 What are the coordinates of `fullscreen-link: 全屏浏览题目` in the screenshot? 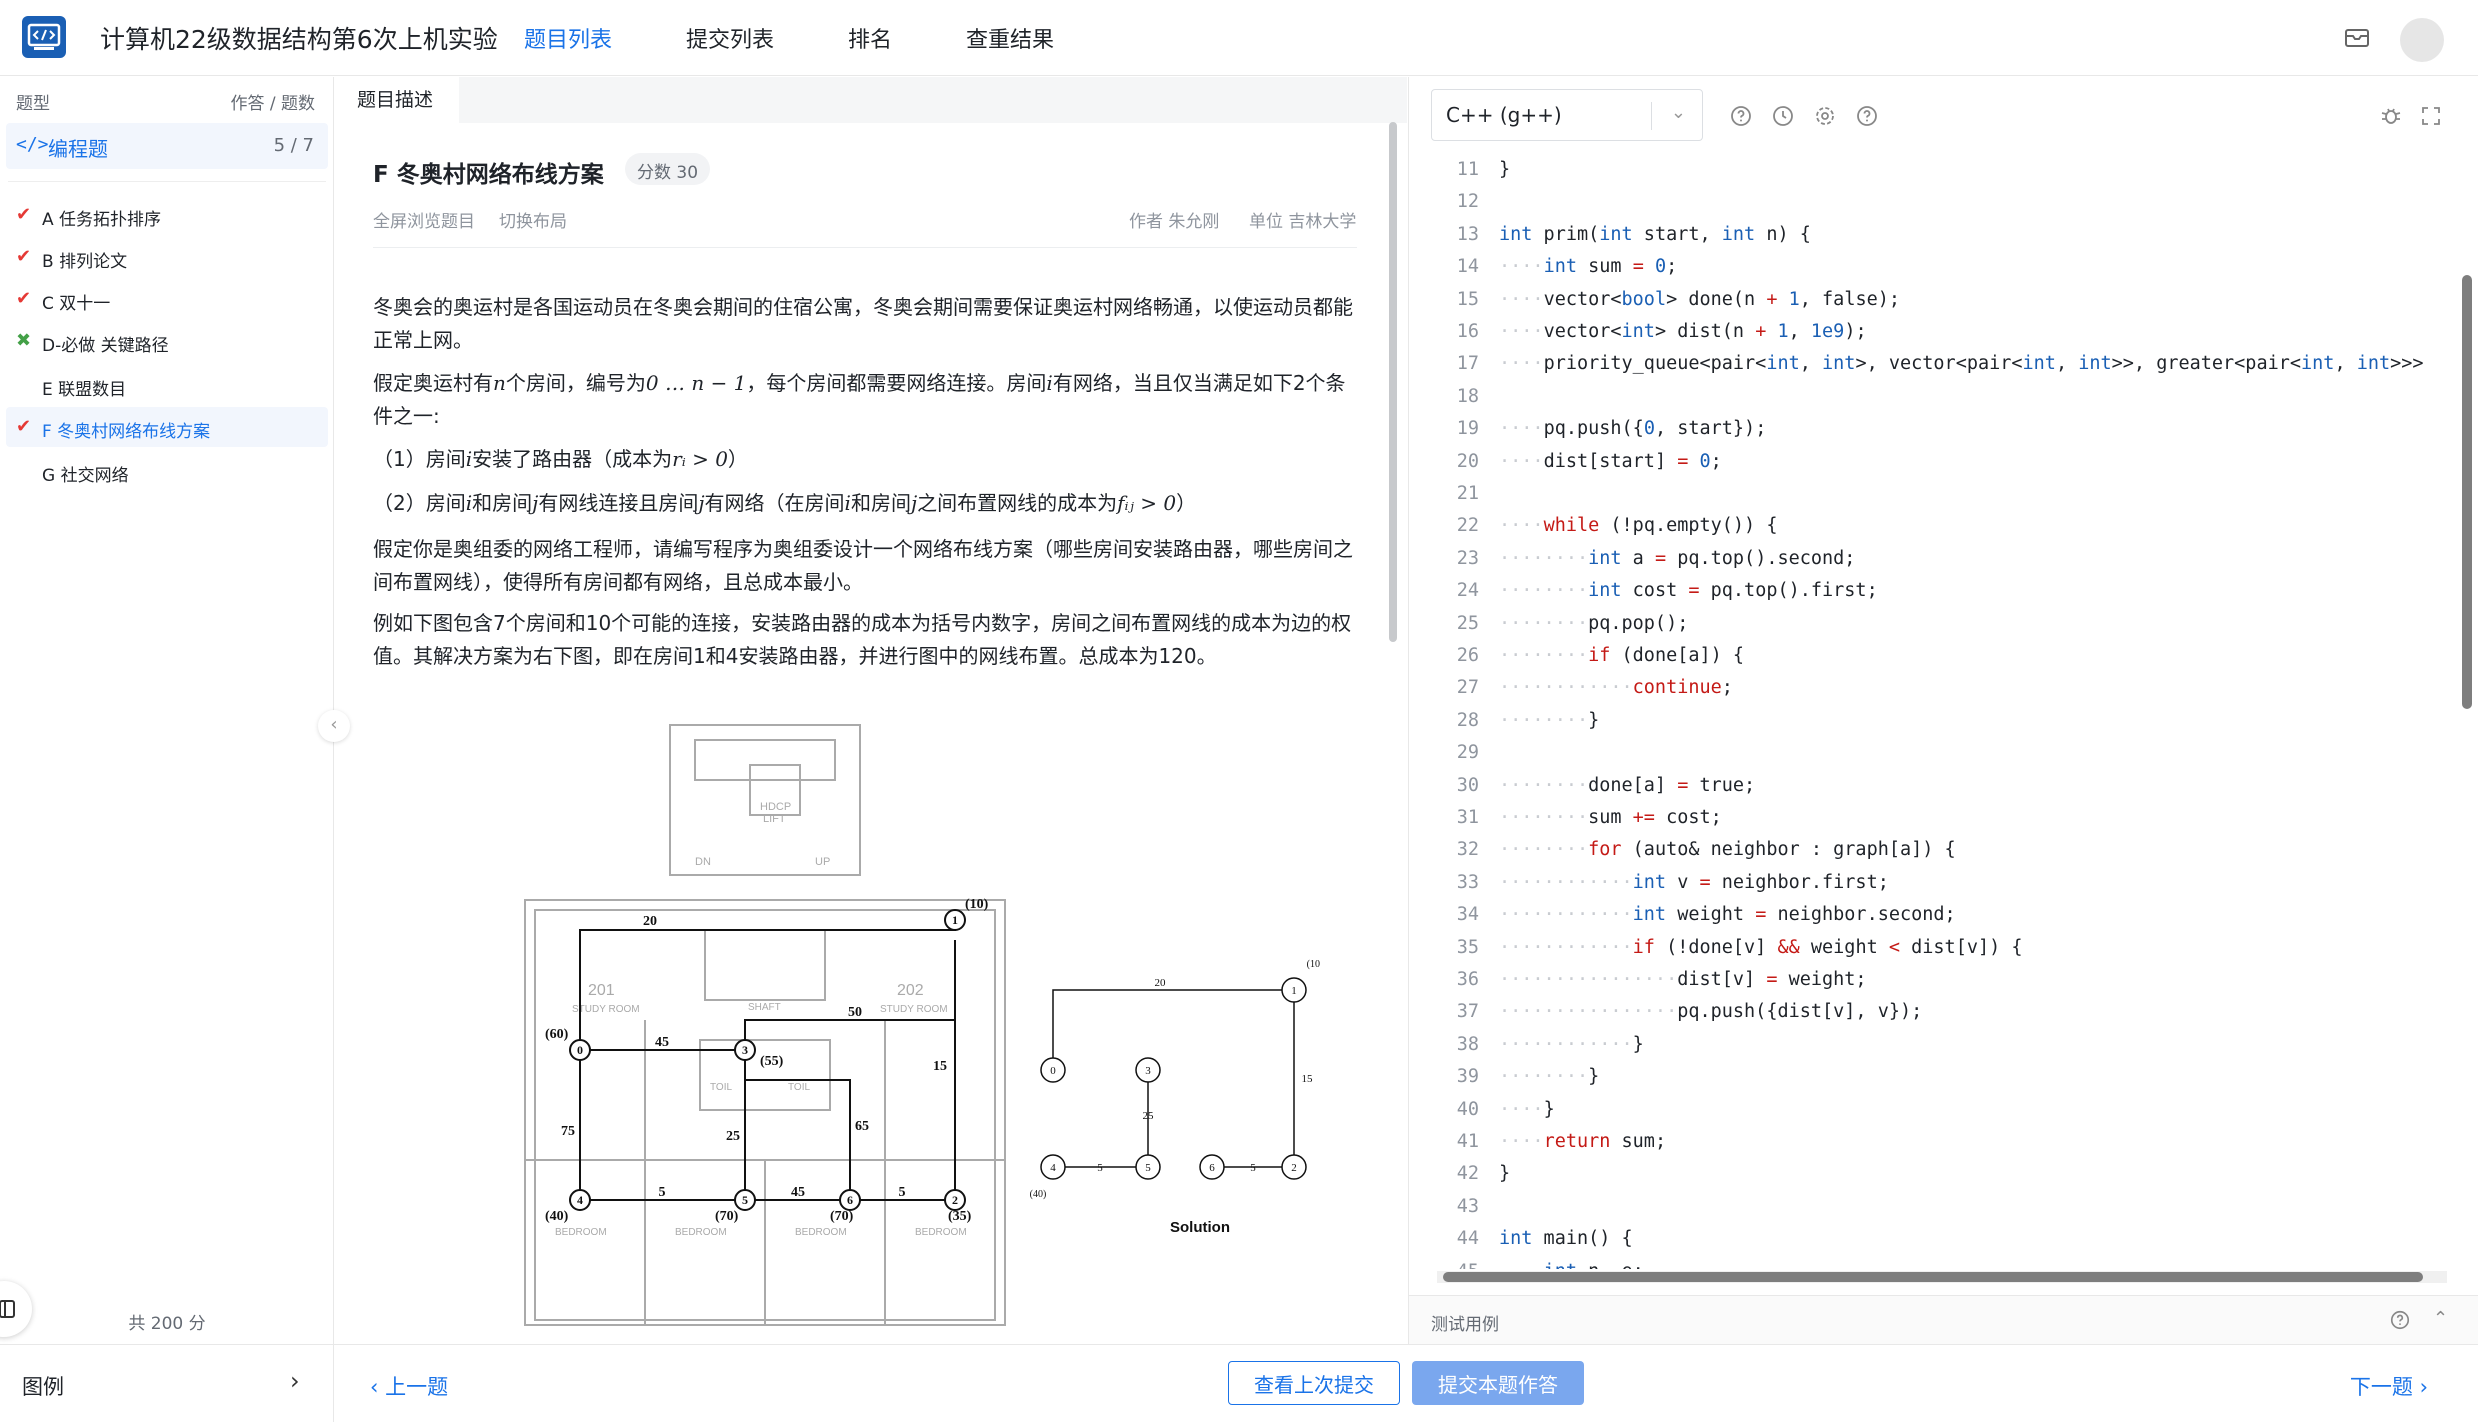 It's located at (424, 219).